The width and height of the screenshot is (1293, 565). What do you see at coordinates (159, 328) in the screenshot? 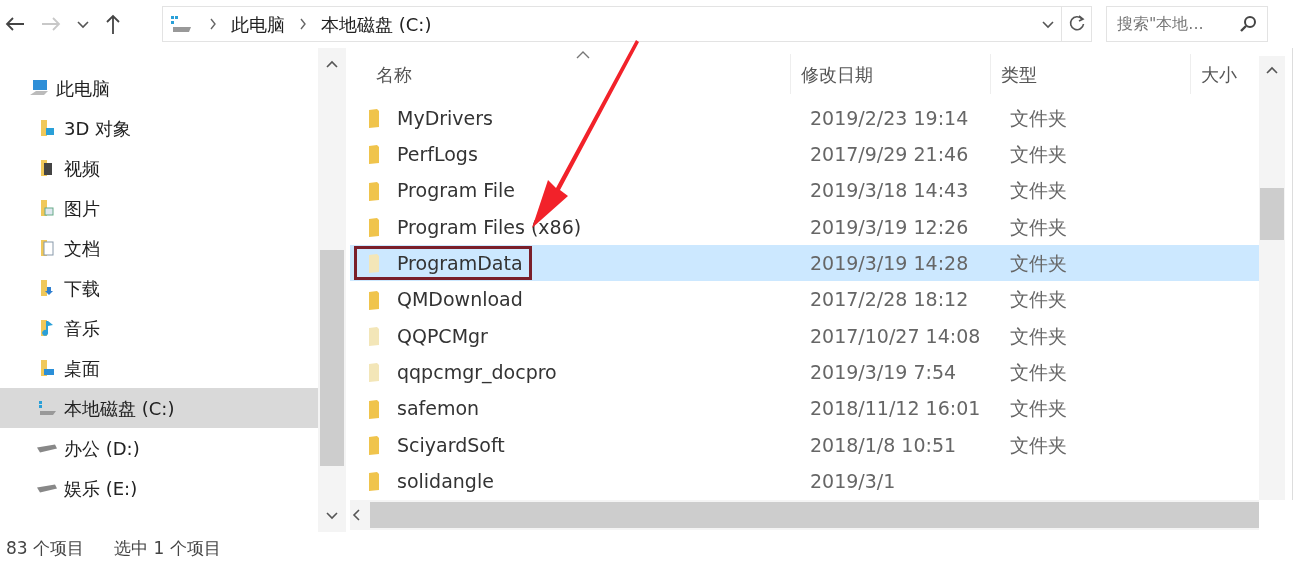
I see `nav-item: 音乐` at bounding box center [159, 328].